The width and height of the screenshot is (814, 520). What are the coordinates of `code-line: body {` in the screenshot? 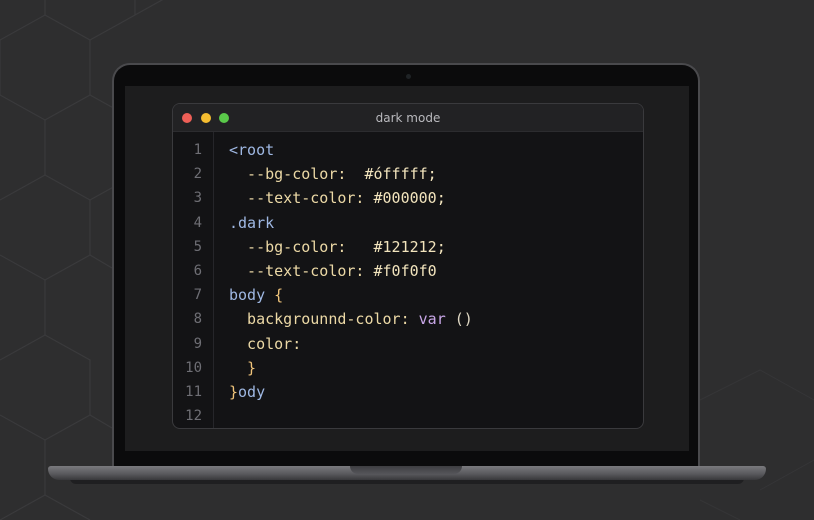 It's located at (256, 295).